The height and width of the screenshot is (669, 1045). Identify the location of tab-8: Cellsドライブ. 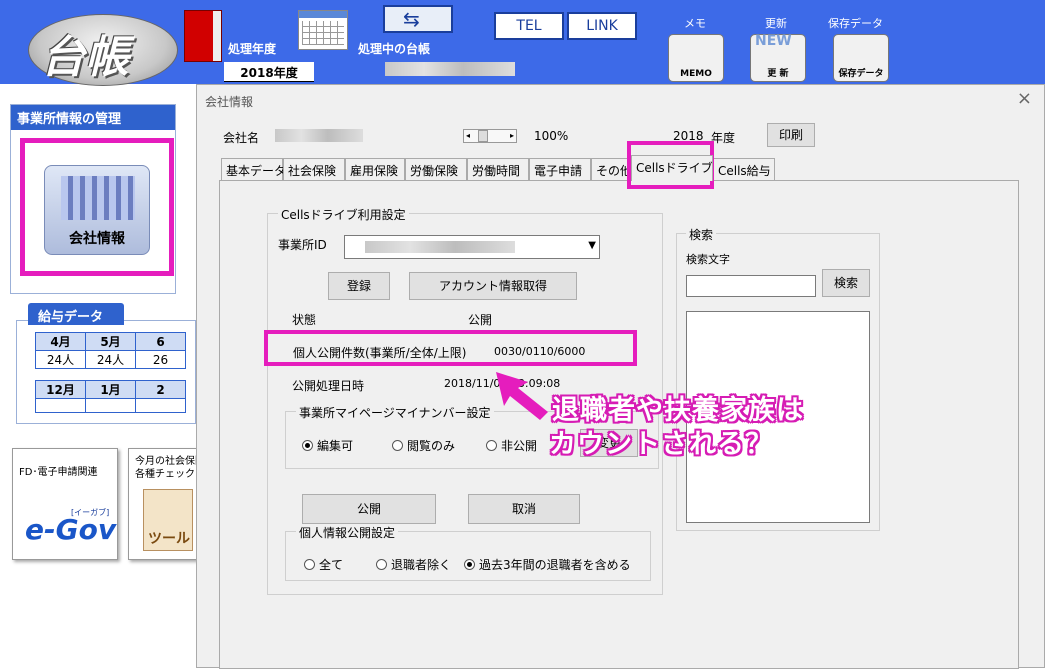
(672, 168).